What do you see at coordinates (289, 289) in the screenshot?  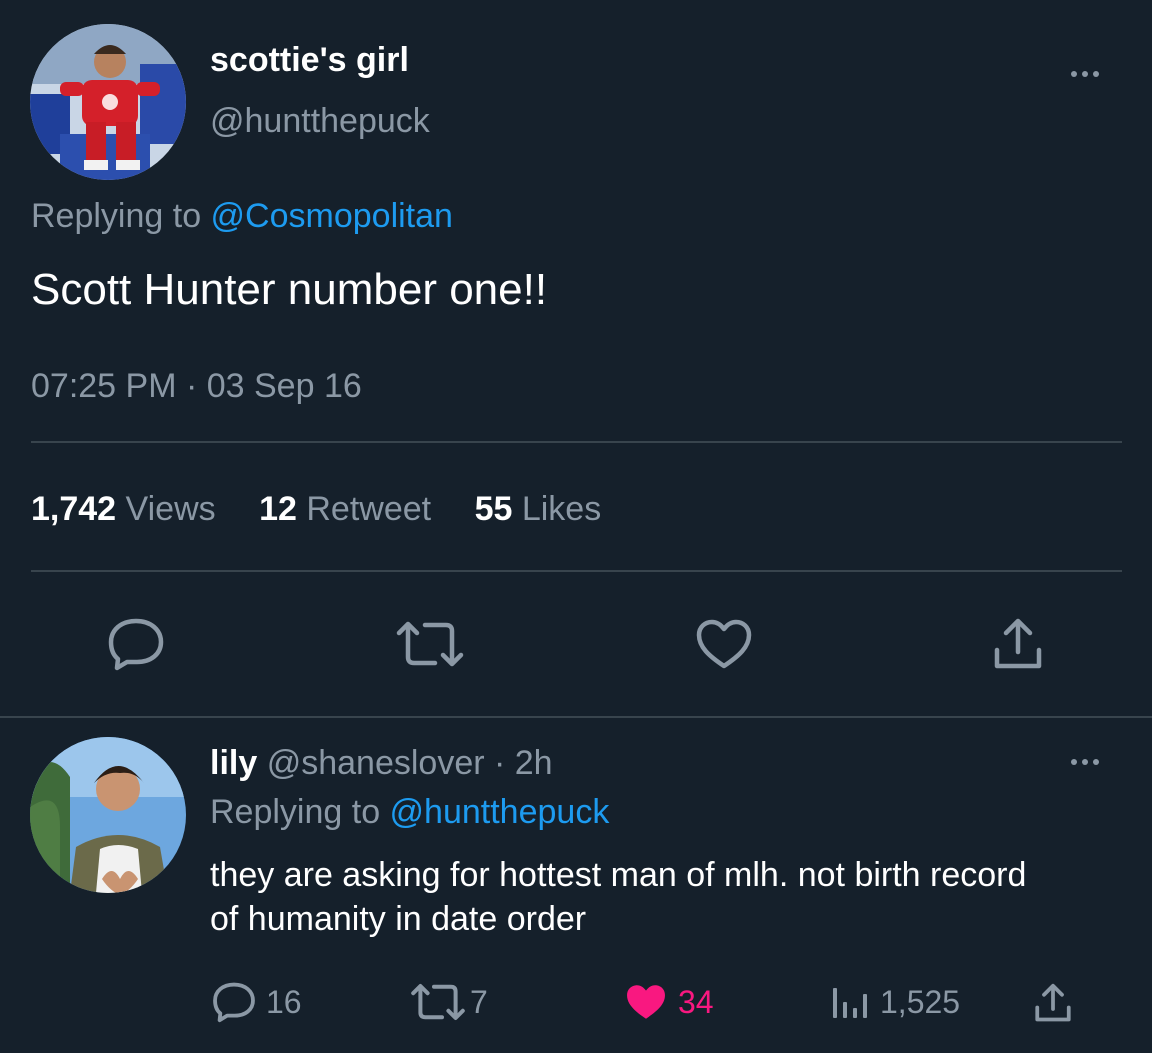 I see `tweet-text: Scott Hunter number one!!` at bounding box center [289, 289].